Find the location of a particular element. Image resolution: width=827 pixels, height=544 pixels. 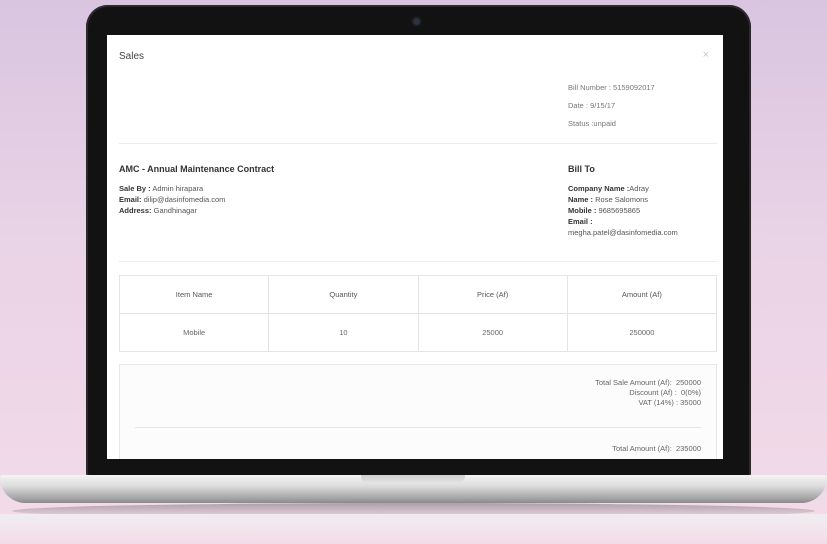

bill-number: Bill Number : 5159092017 is located at coordinates (611, 87).